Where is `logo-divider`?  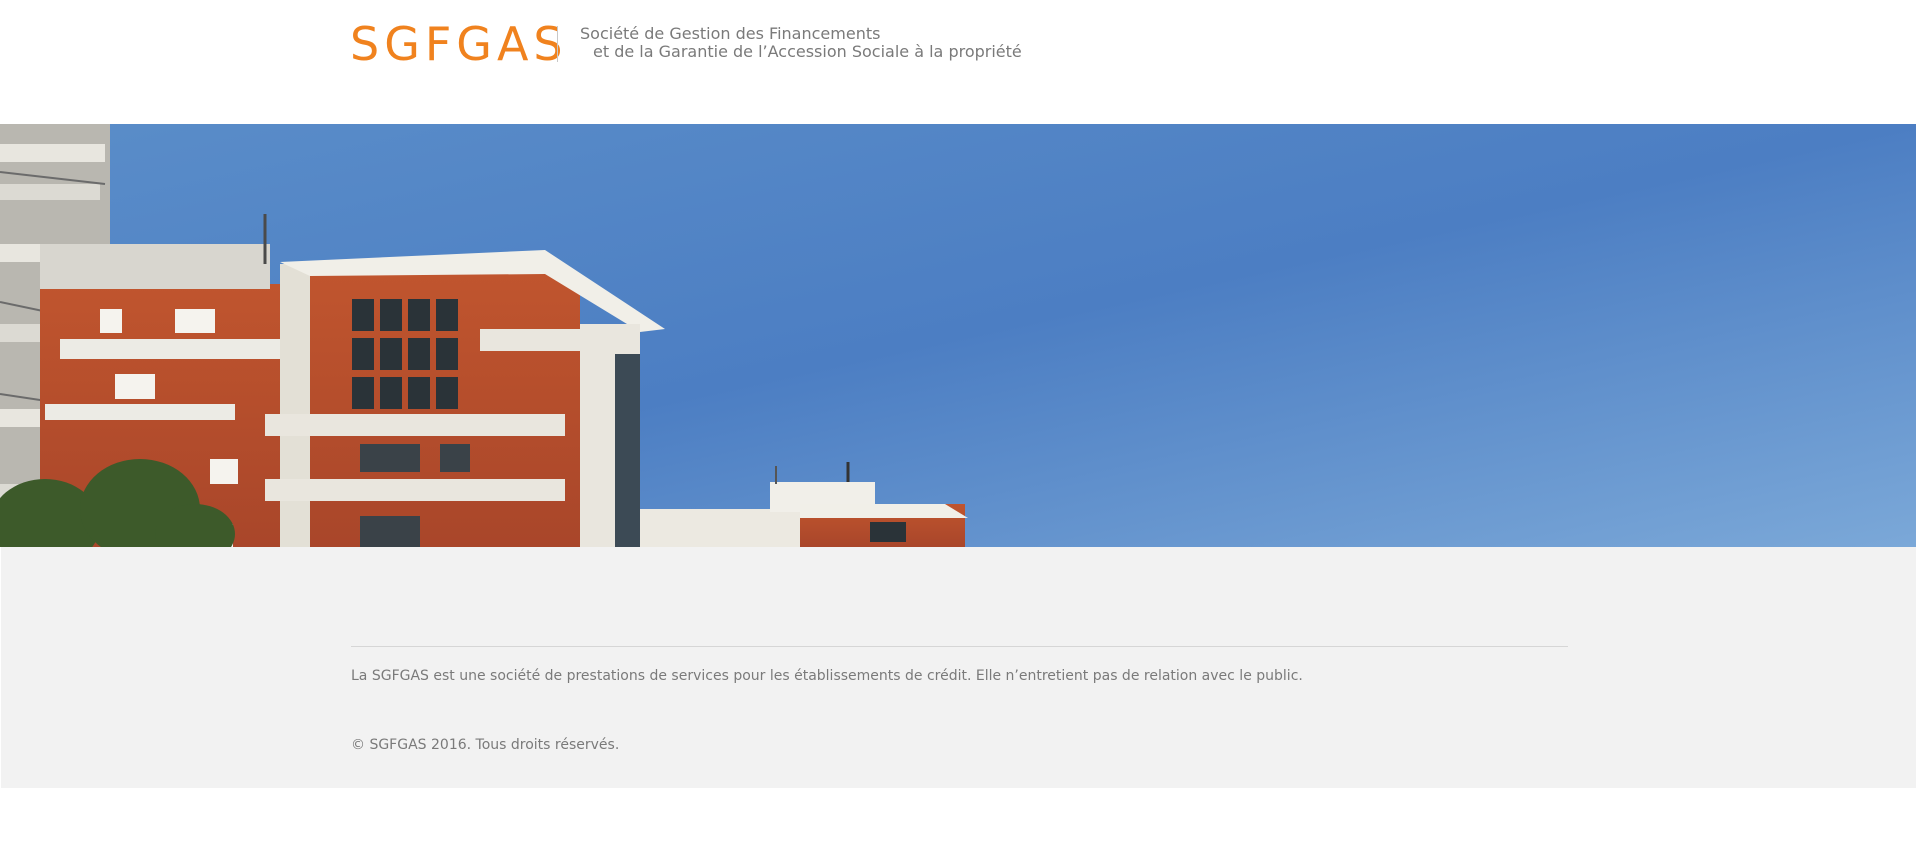
logo-divider is located at coordinates (557, 44).